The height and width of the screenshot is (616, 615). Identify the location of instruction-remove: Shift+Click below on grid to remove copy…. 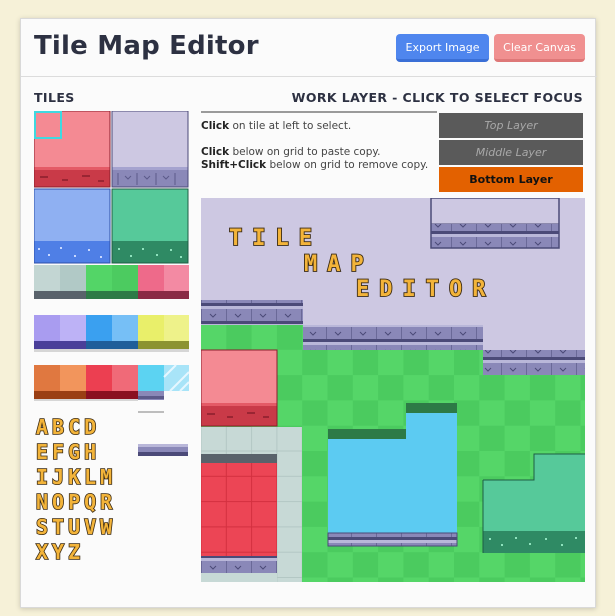
(315, 165).